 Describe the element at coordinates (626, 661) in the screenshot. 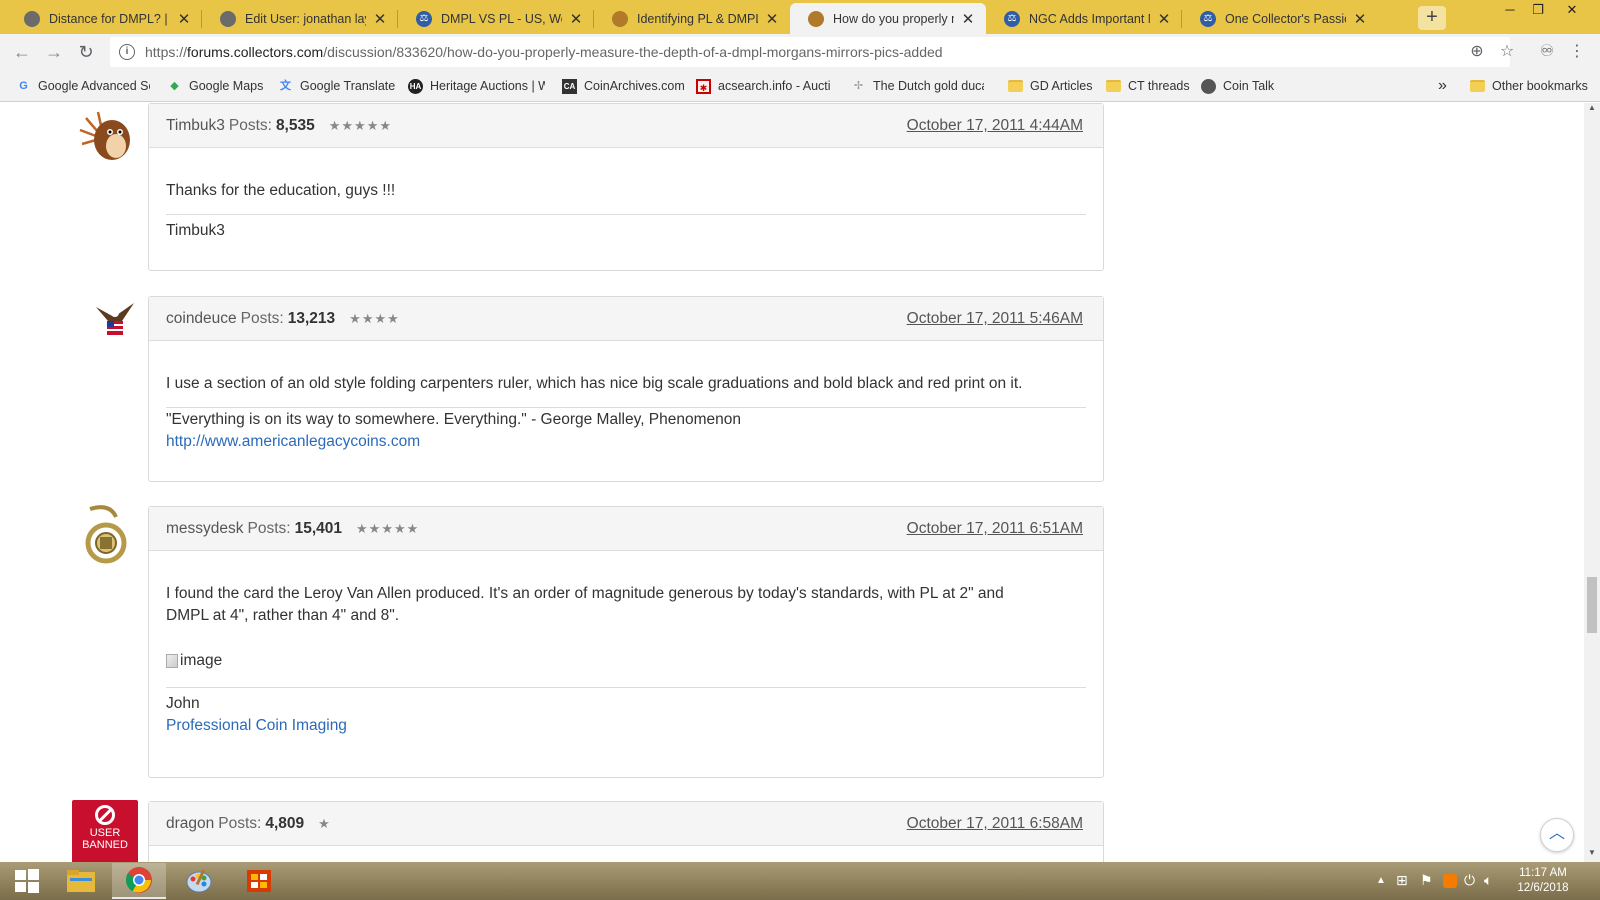

I see `post-image: image` at that location.